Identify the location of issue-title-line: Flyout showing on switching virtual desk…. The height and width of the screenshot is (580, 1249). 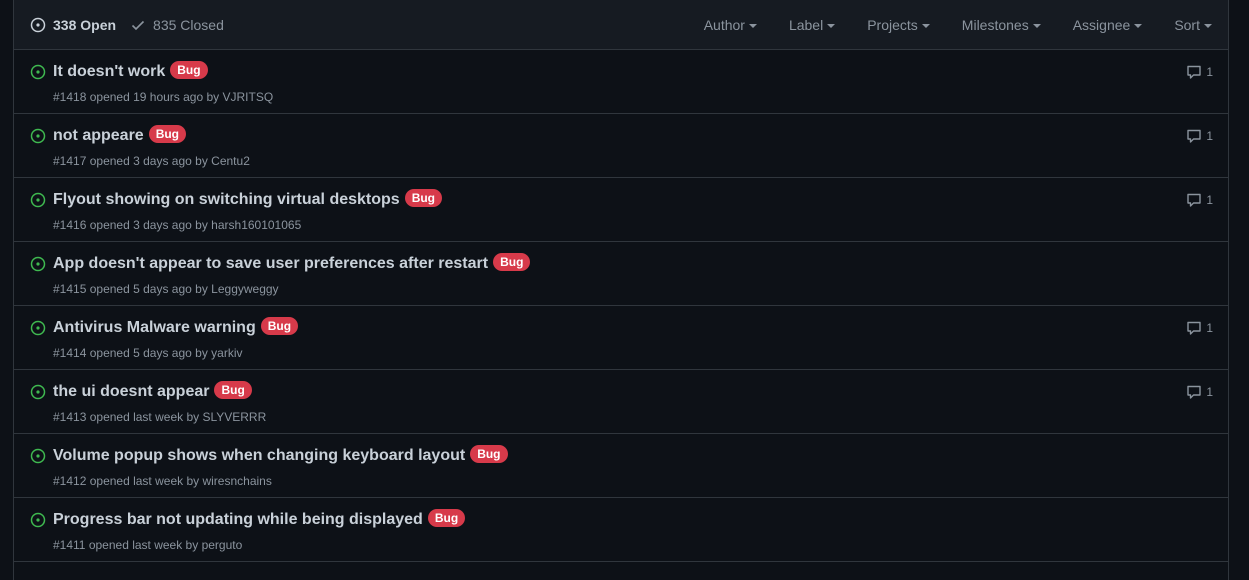
(248, 199).